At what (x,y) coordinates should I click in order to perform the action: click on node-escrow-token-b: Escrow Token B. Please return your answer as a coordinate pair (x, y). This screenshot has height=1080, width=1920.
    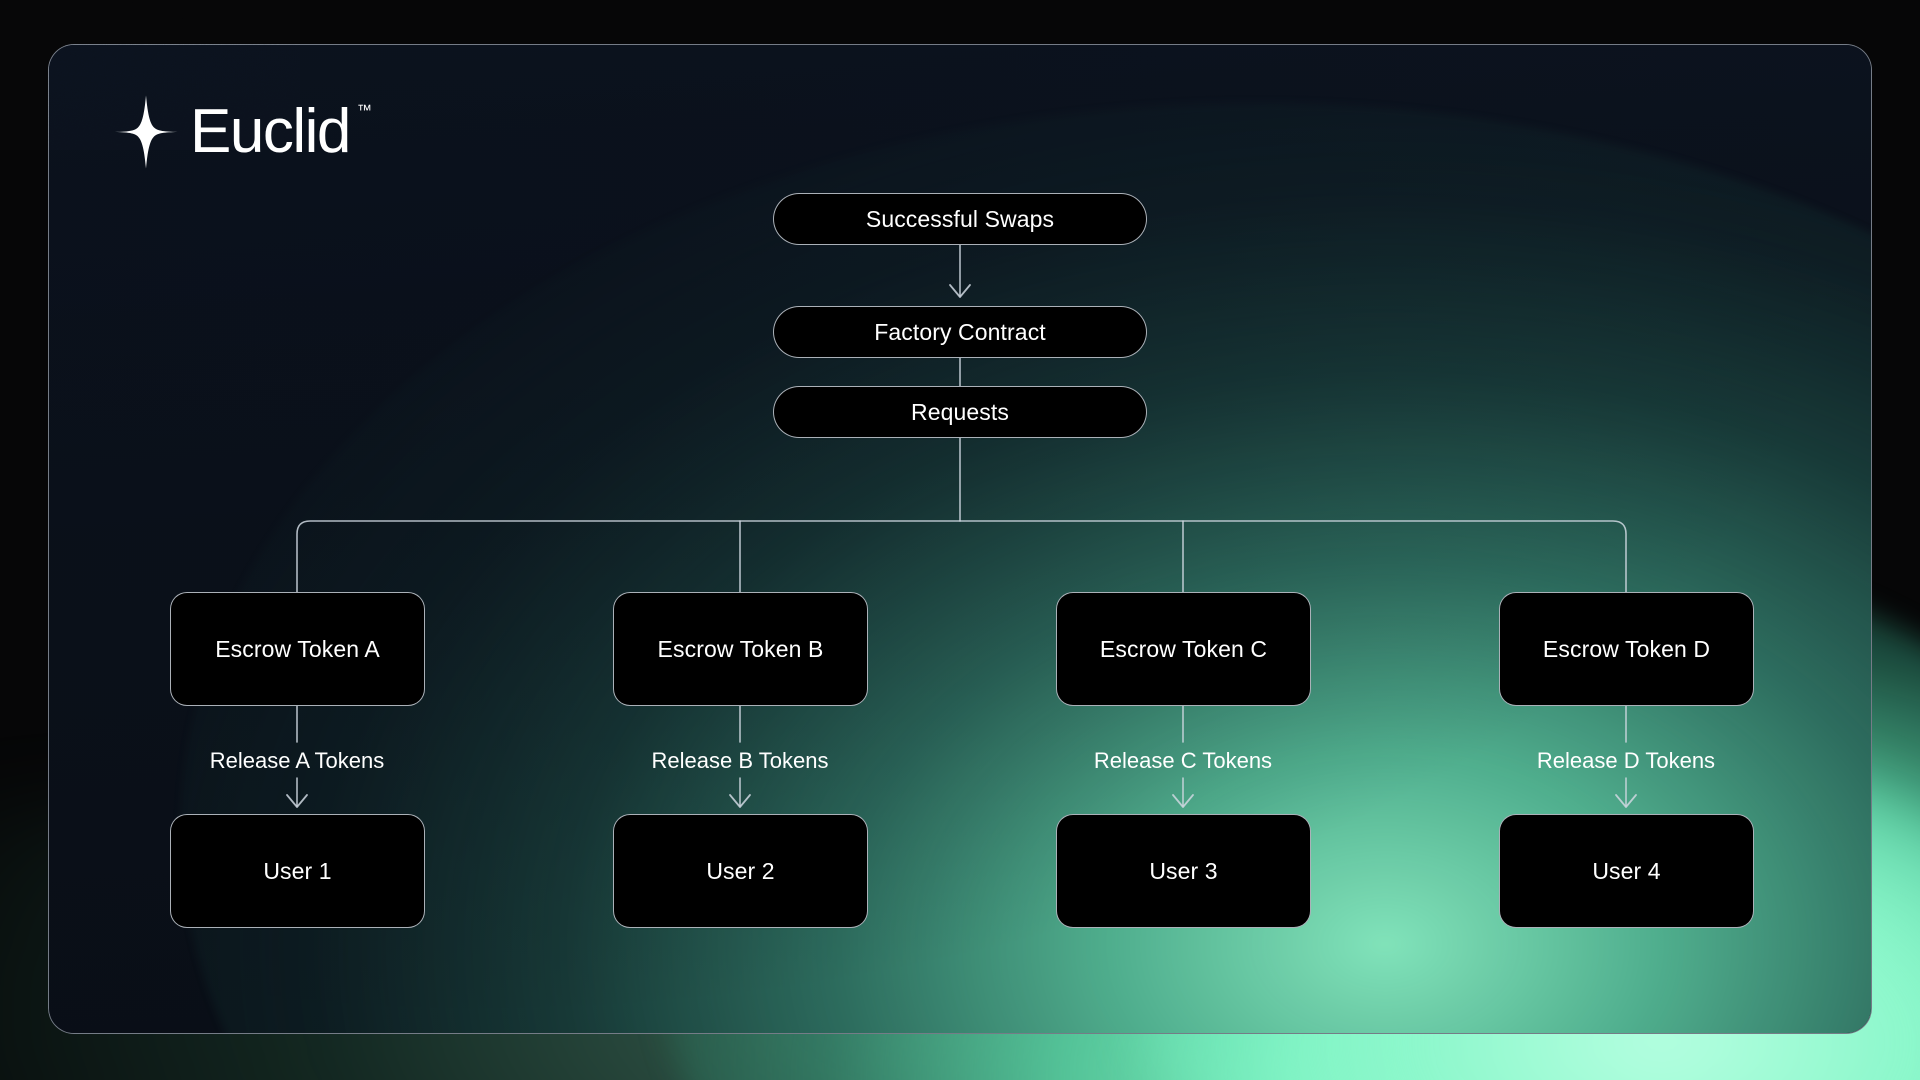
    Looking at the image, I should click on (740, 649).